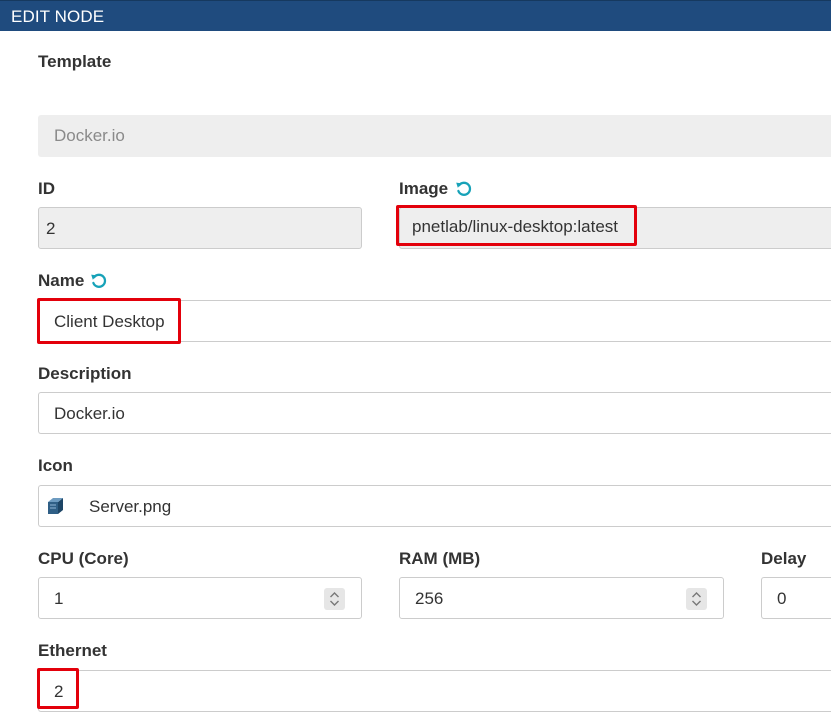  I want to click on description-input: Docker.io, so click(434, 413).